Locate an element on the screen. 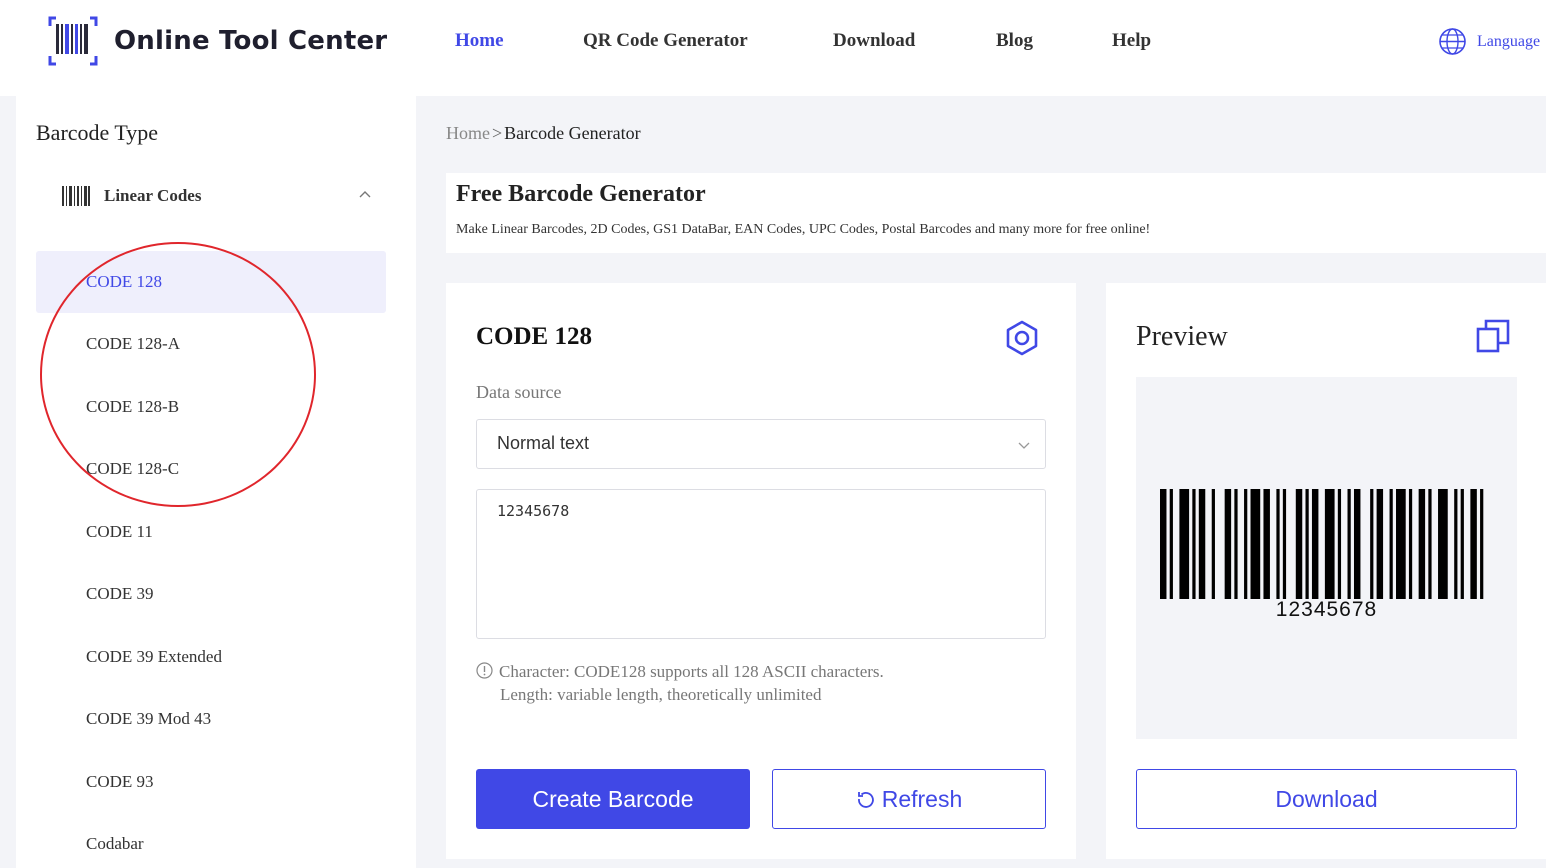  nav-home: Home is located at coordinates (479, 41).